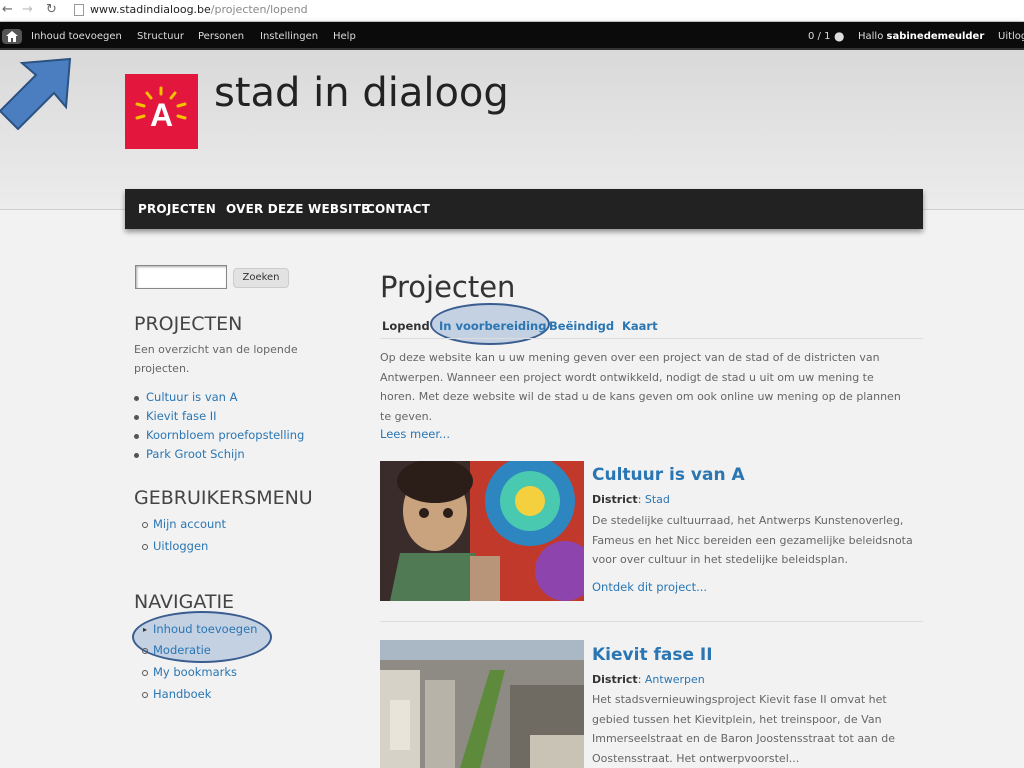  What do you see at coordinates (651, 621) in the screenshot?
I see `project-separator` at bounding box center [651, 621].